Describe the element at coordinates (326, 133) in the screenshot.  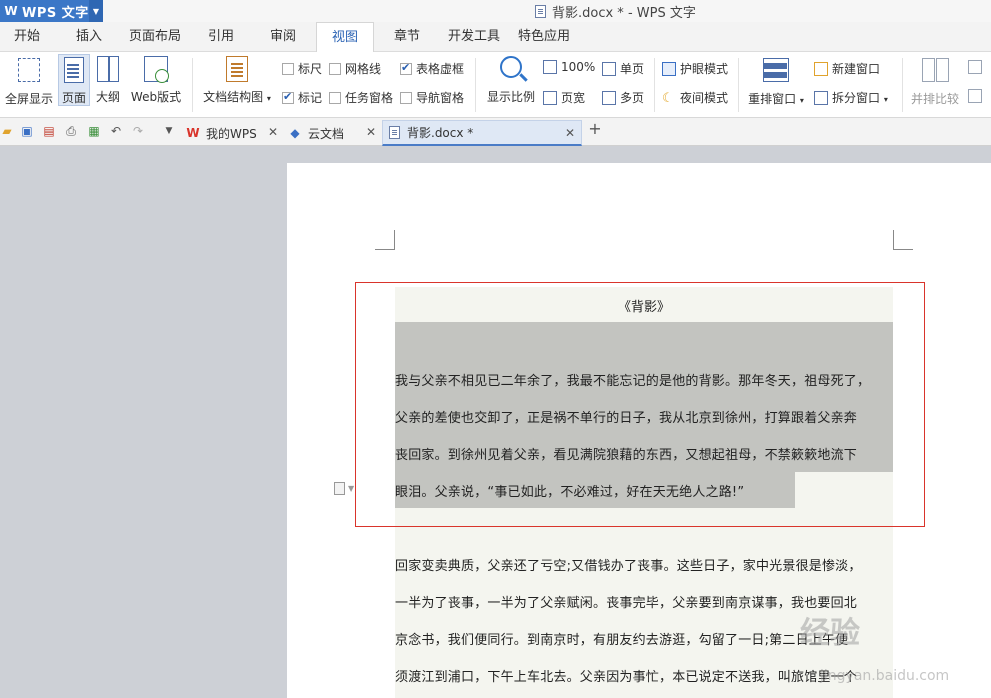
I see `tab-label: 云文档` at that location.